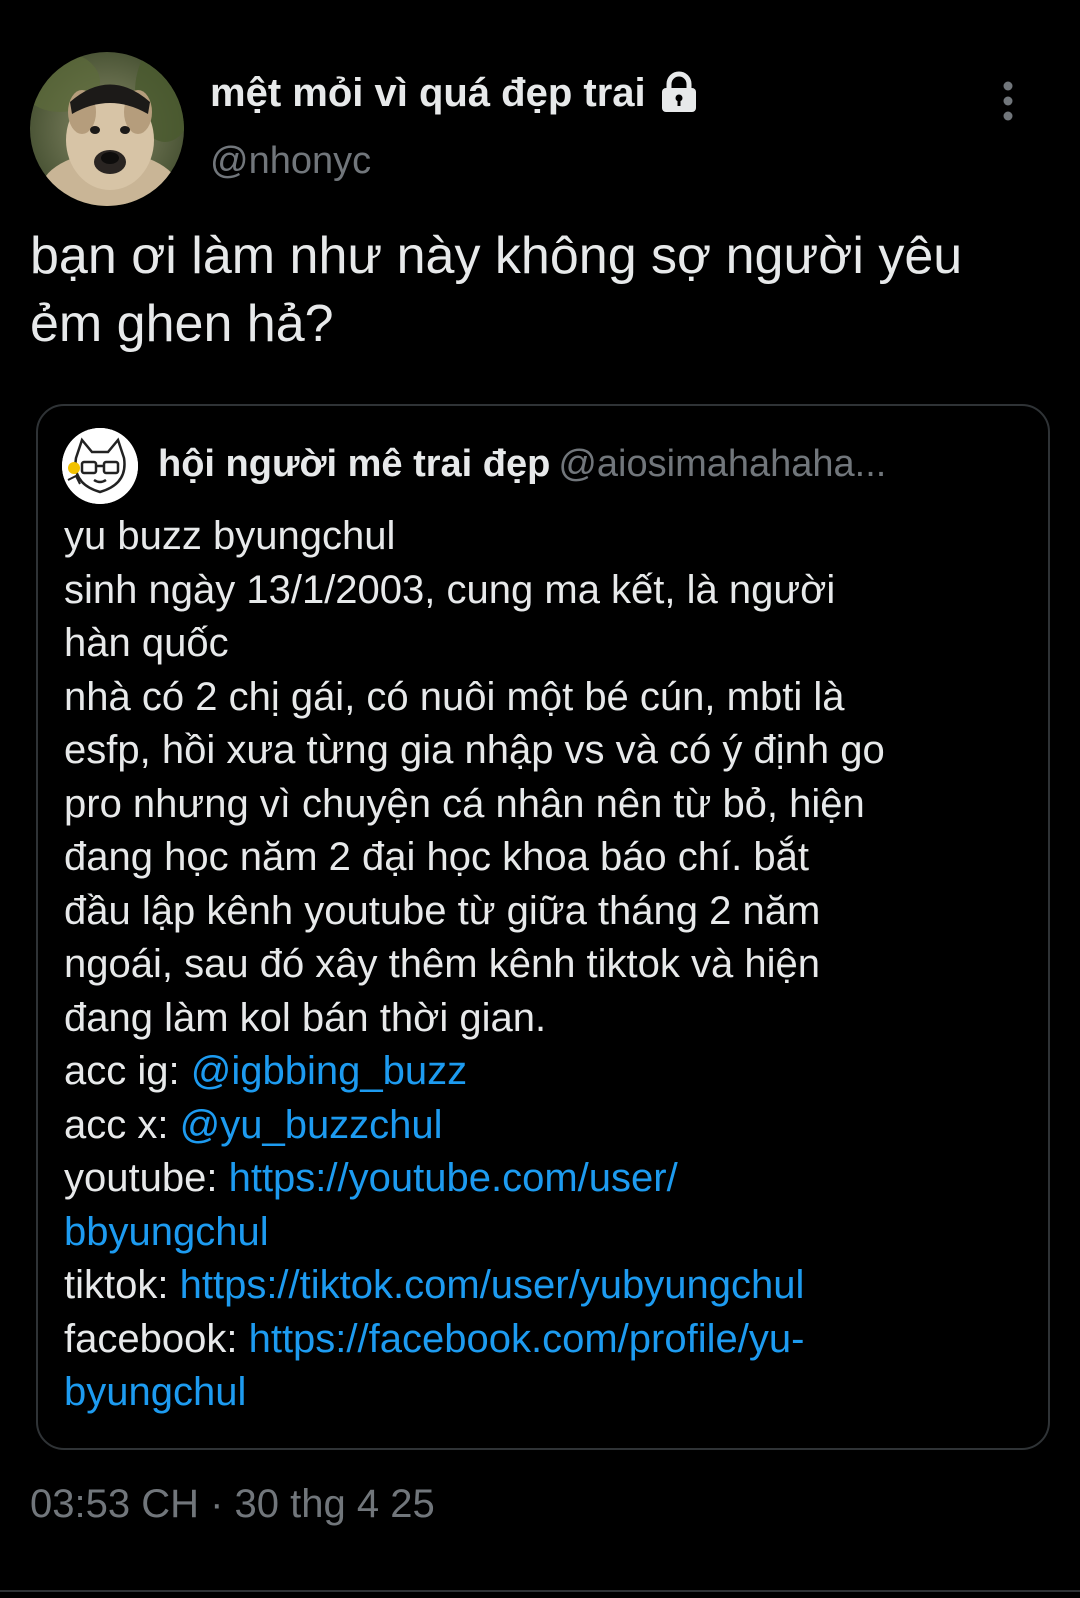  I want to click on quote-text-line: đang làm kol bán thời gian., so click(305, 1017).